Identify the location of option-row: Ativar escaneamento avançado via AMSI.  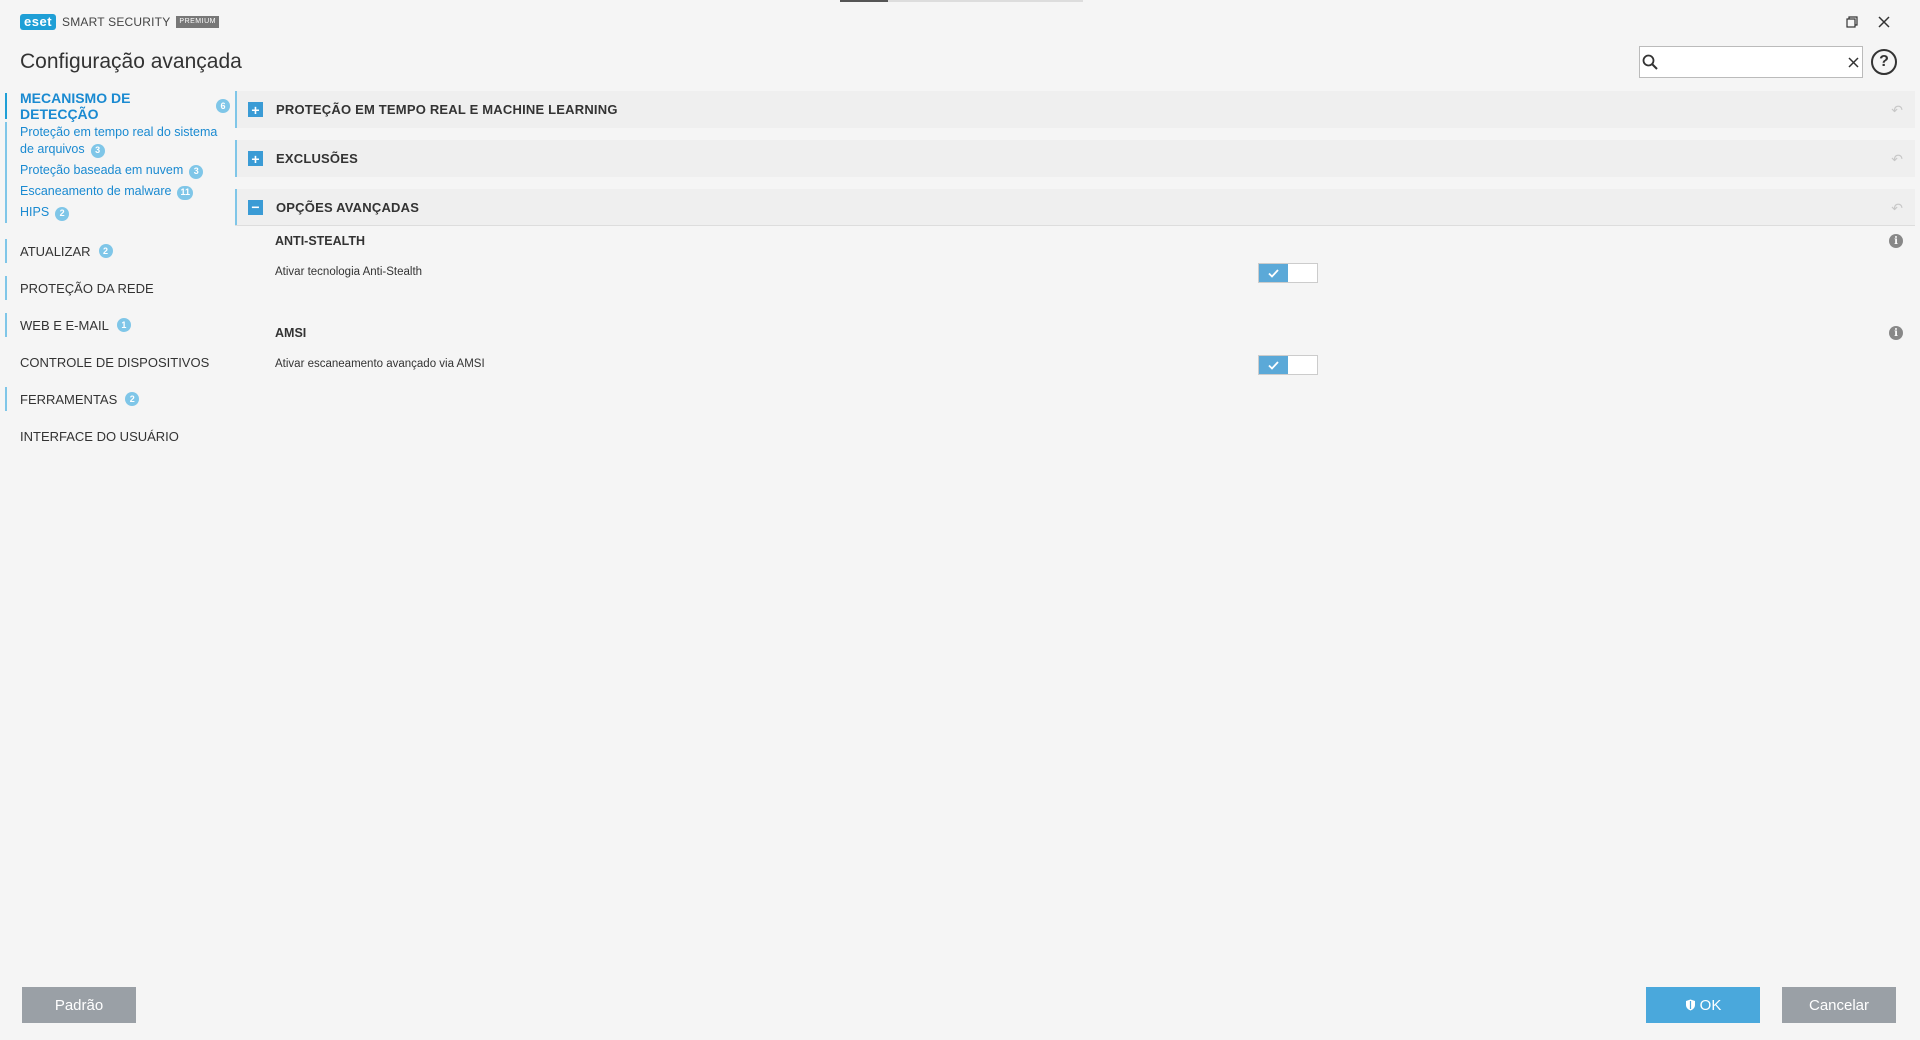
(1095, 364).